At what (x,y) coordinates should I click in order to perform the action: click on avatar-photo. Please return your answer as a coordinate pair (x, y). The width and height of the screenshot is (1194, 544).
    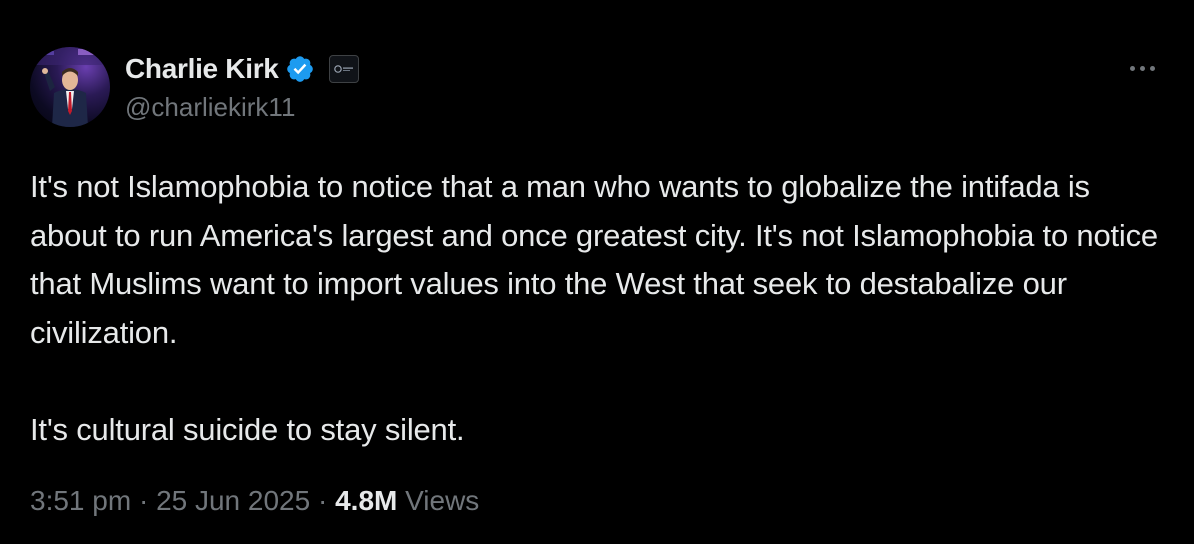
    Looking at the image, I should click on (70, 87).